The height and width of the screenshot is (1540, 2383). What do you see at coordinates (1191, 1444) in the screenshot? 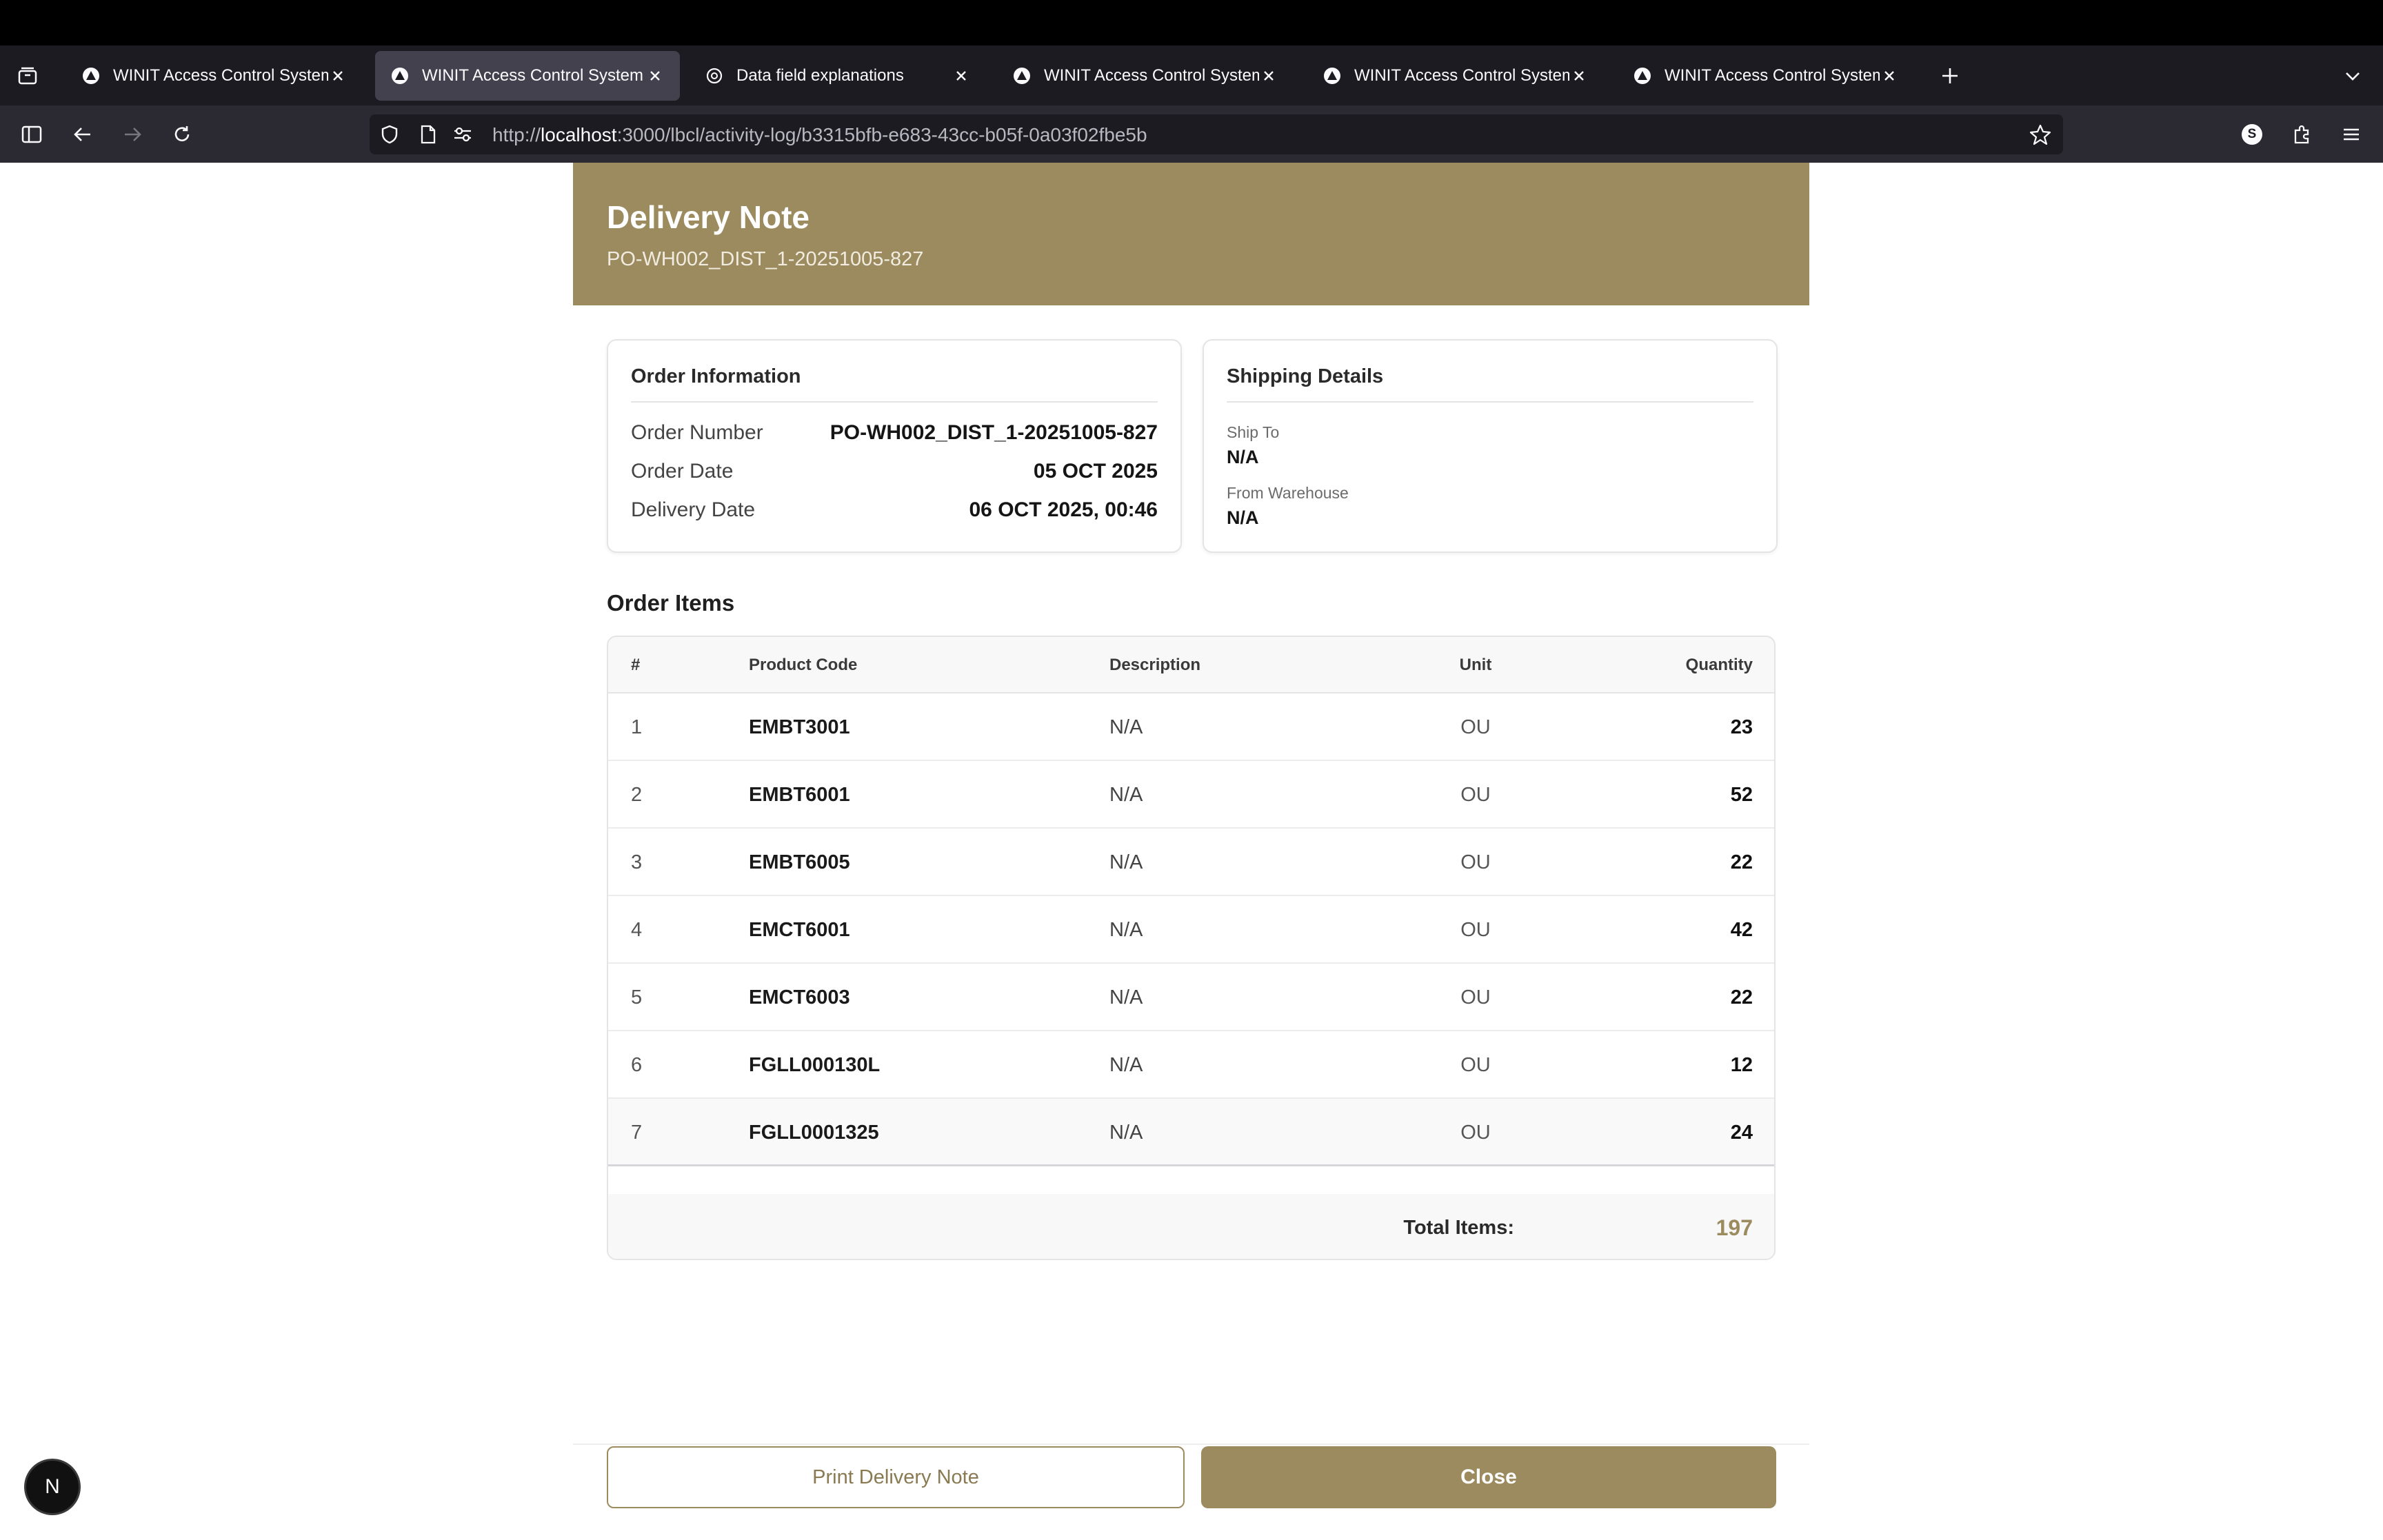
I see `footer-divider` at bounding box center [1191, 1444].